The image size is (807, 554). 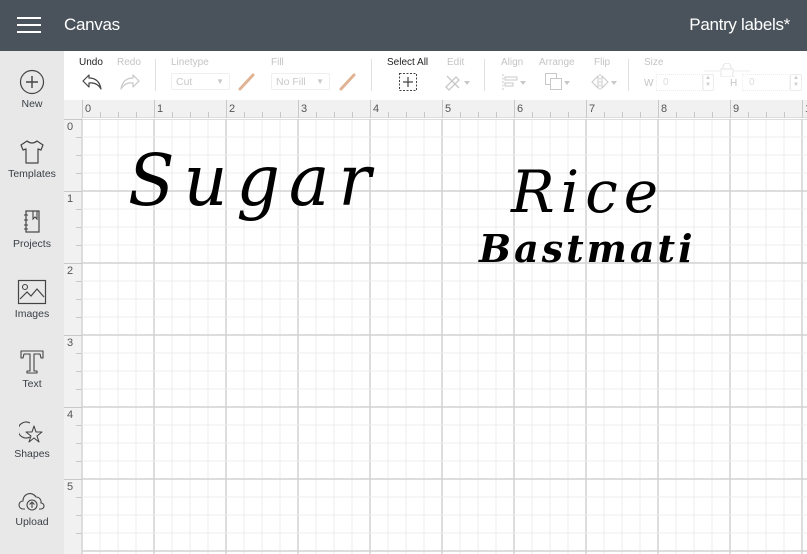 What do you see at coordinates (92, 82) in the screenshot?
I see `undo-icon` at bounding box center [92, 82].